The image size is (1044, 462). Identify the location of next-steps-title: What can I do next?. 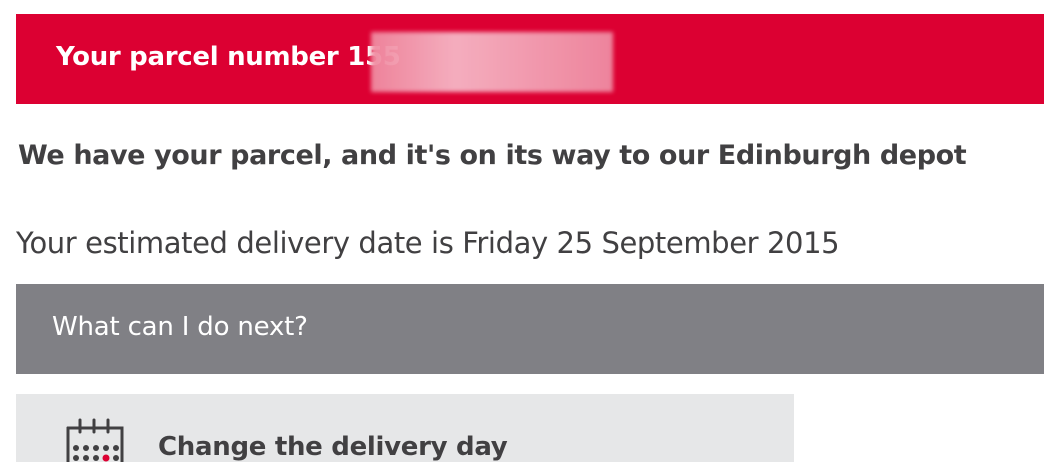
(180, 327).